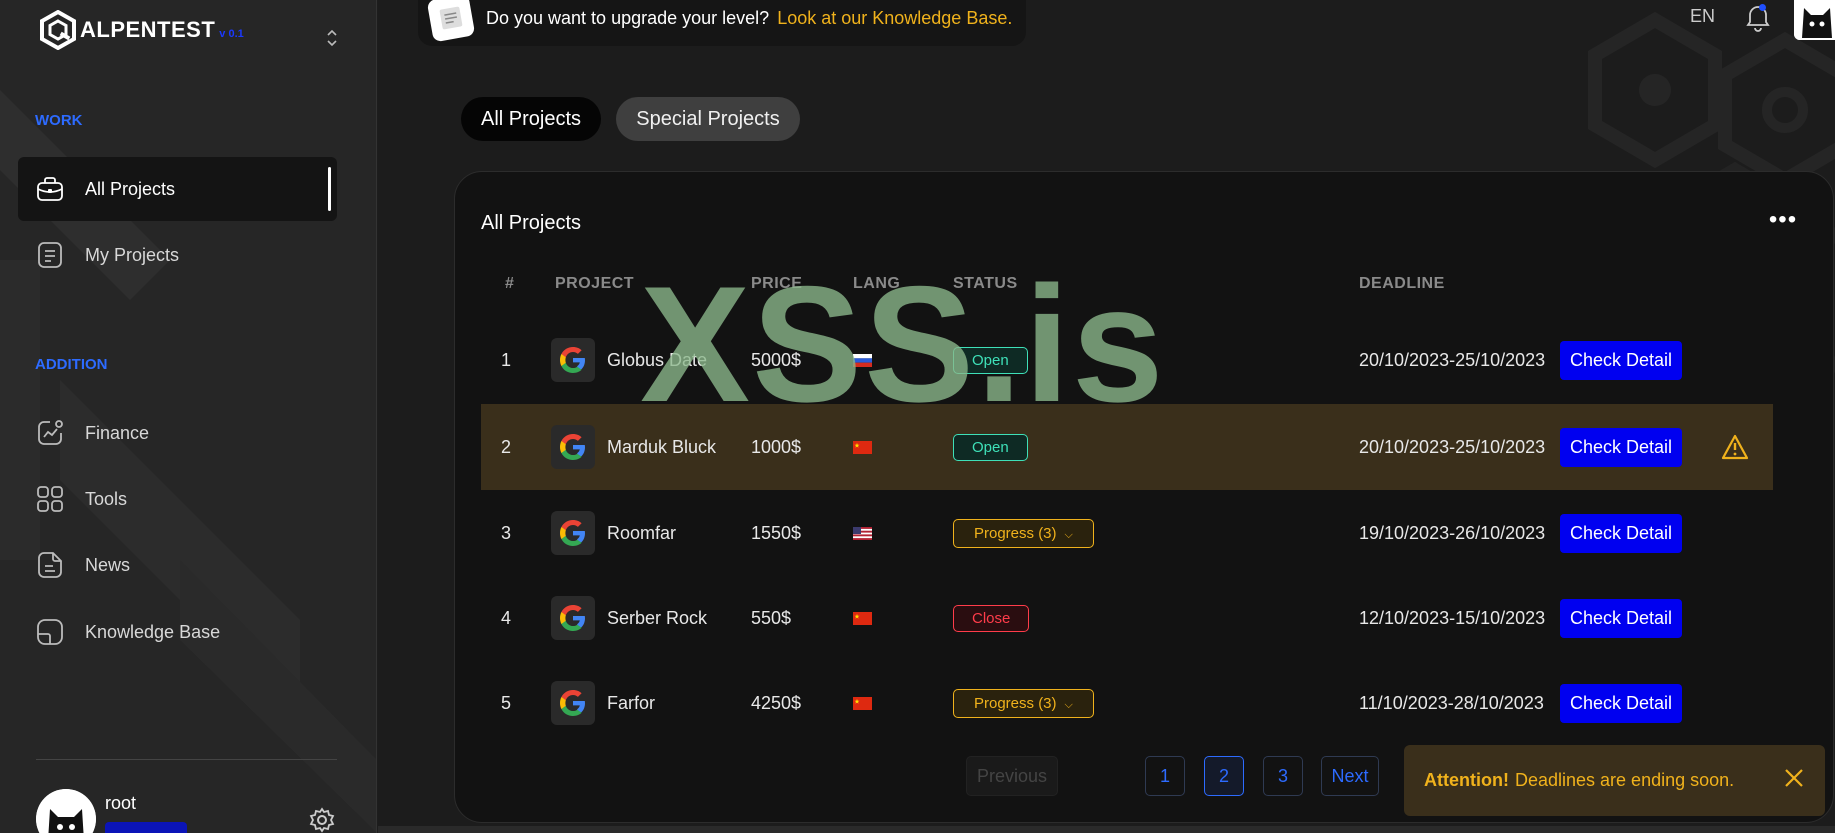 This screenshot has width=1835, height=833. What do you see at coordinates (132, 254) in the screenshot?
I see `sidebar-item-label: My Projects` at bounding box center [132, 254].